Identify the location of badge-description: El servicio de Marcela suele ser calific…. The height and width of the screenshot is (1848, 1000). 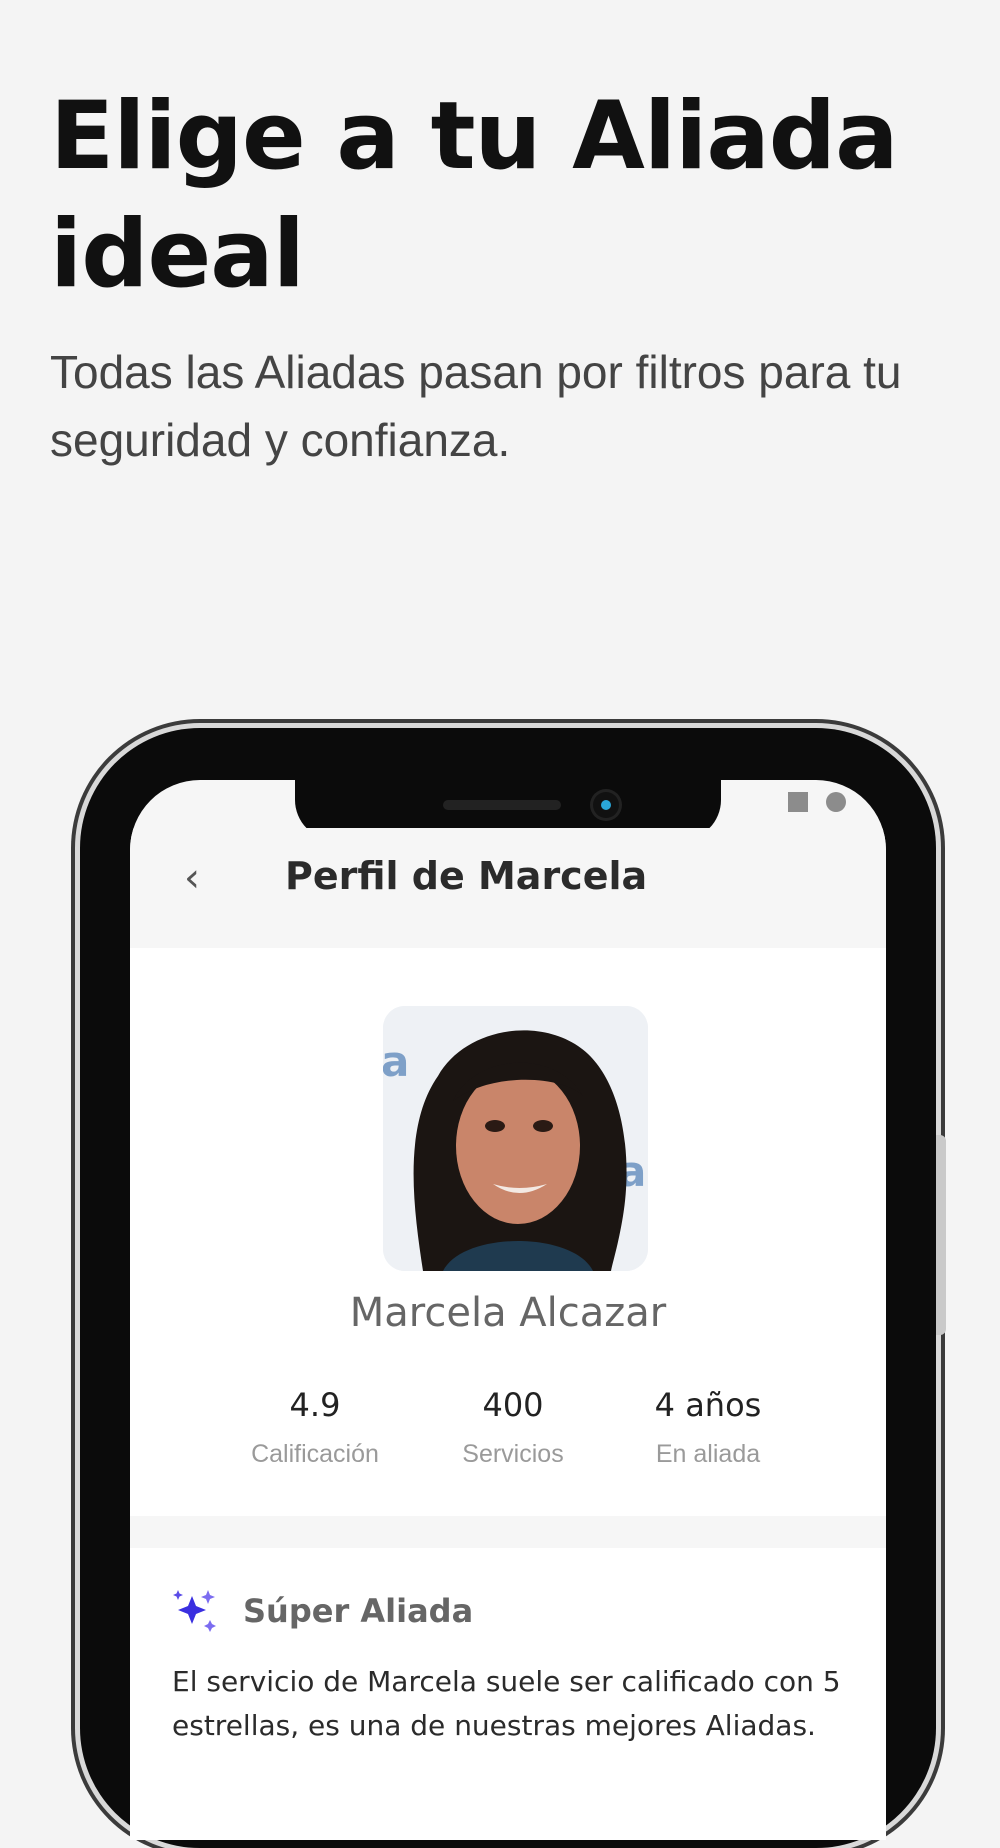
(506, 1703).